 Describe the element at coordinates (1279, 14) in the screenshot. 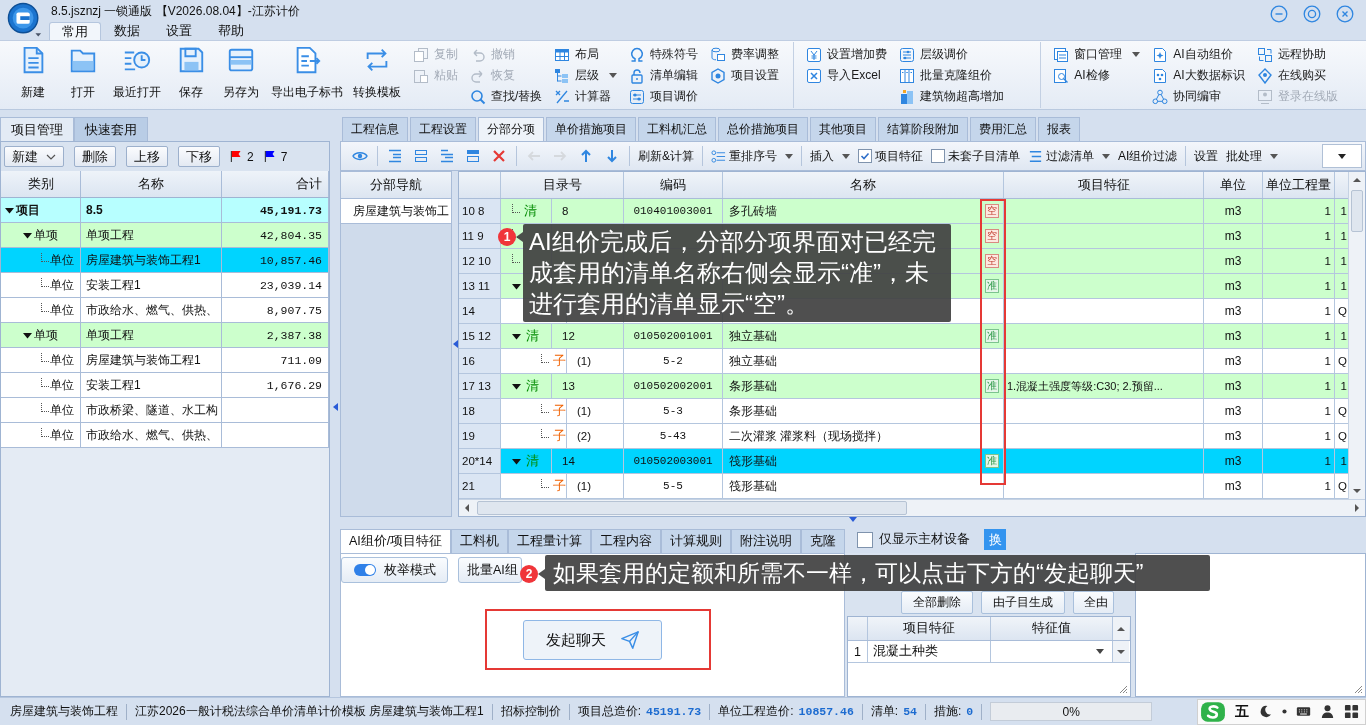

I see `minimize-icon` at that location.